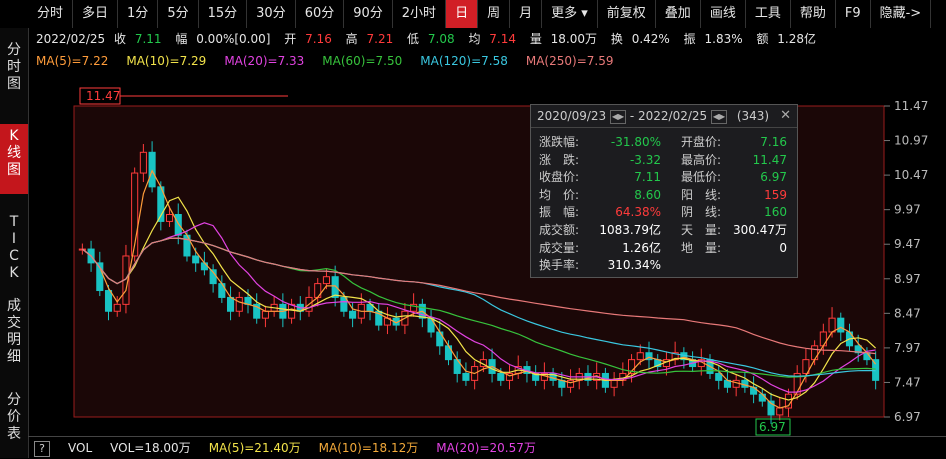 The height and width of the screenshot is (459, 946). What do you see at coordinates (701, 212) in the screenshot?
I see `stat-label: 阴 线:` at bounding box center [701, 212].